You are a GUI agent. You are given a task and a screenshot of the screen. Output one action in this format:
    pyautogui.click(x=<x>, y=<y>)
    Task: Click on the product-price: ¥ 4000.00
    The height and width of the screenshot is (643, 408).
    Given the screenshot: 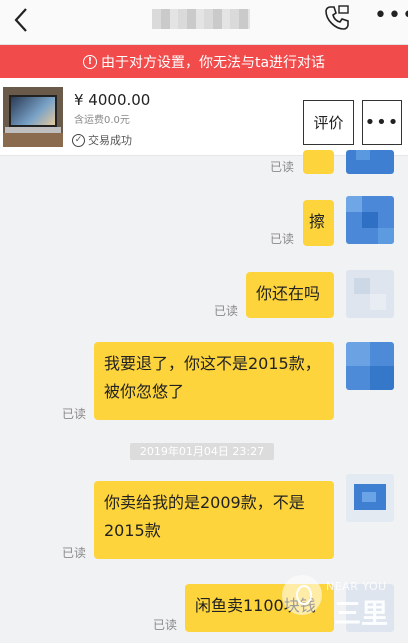 What is the action you would take?
    pyautogui.click(x=112, y=100)
    